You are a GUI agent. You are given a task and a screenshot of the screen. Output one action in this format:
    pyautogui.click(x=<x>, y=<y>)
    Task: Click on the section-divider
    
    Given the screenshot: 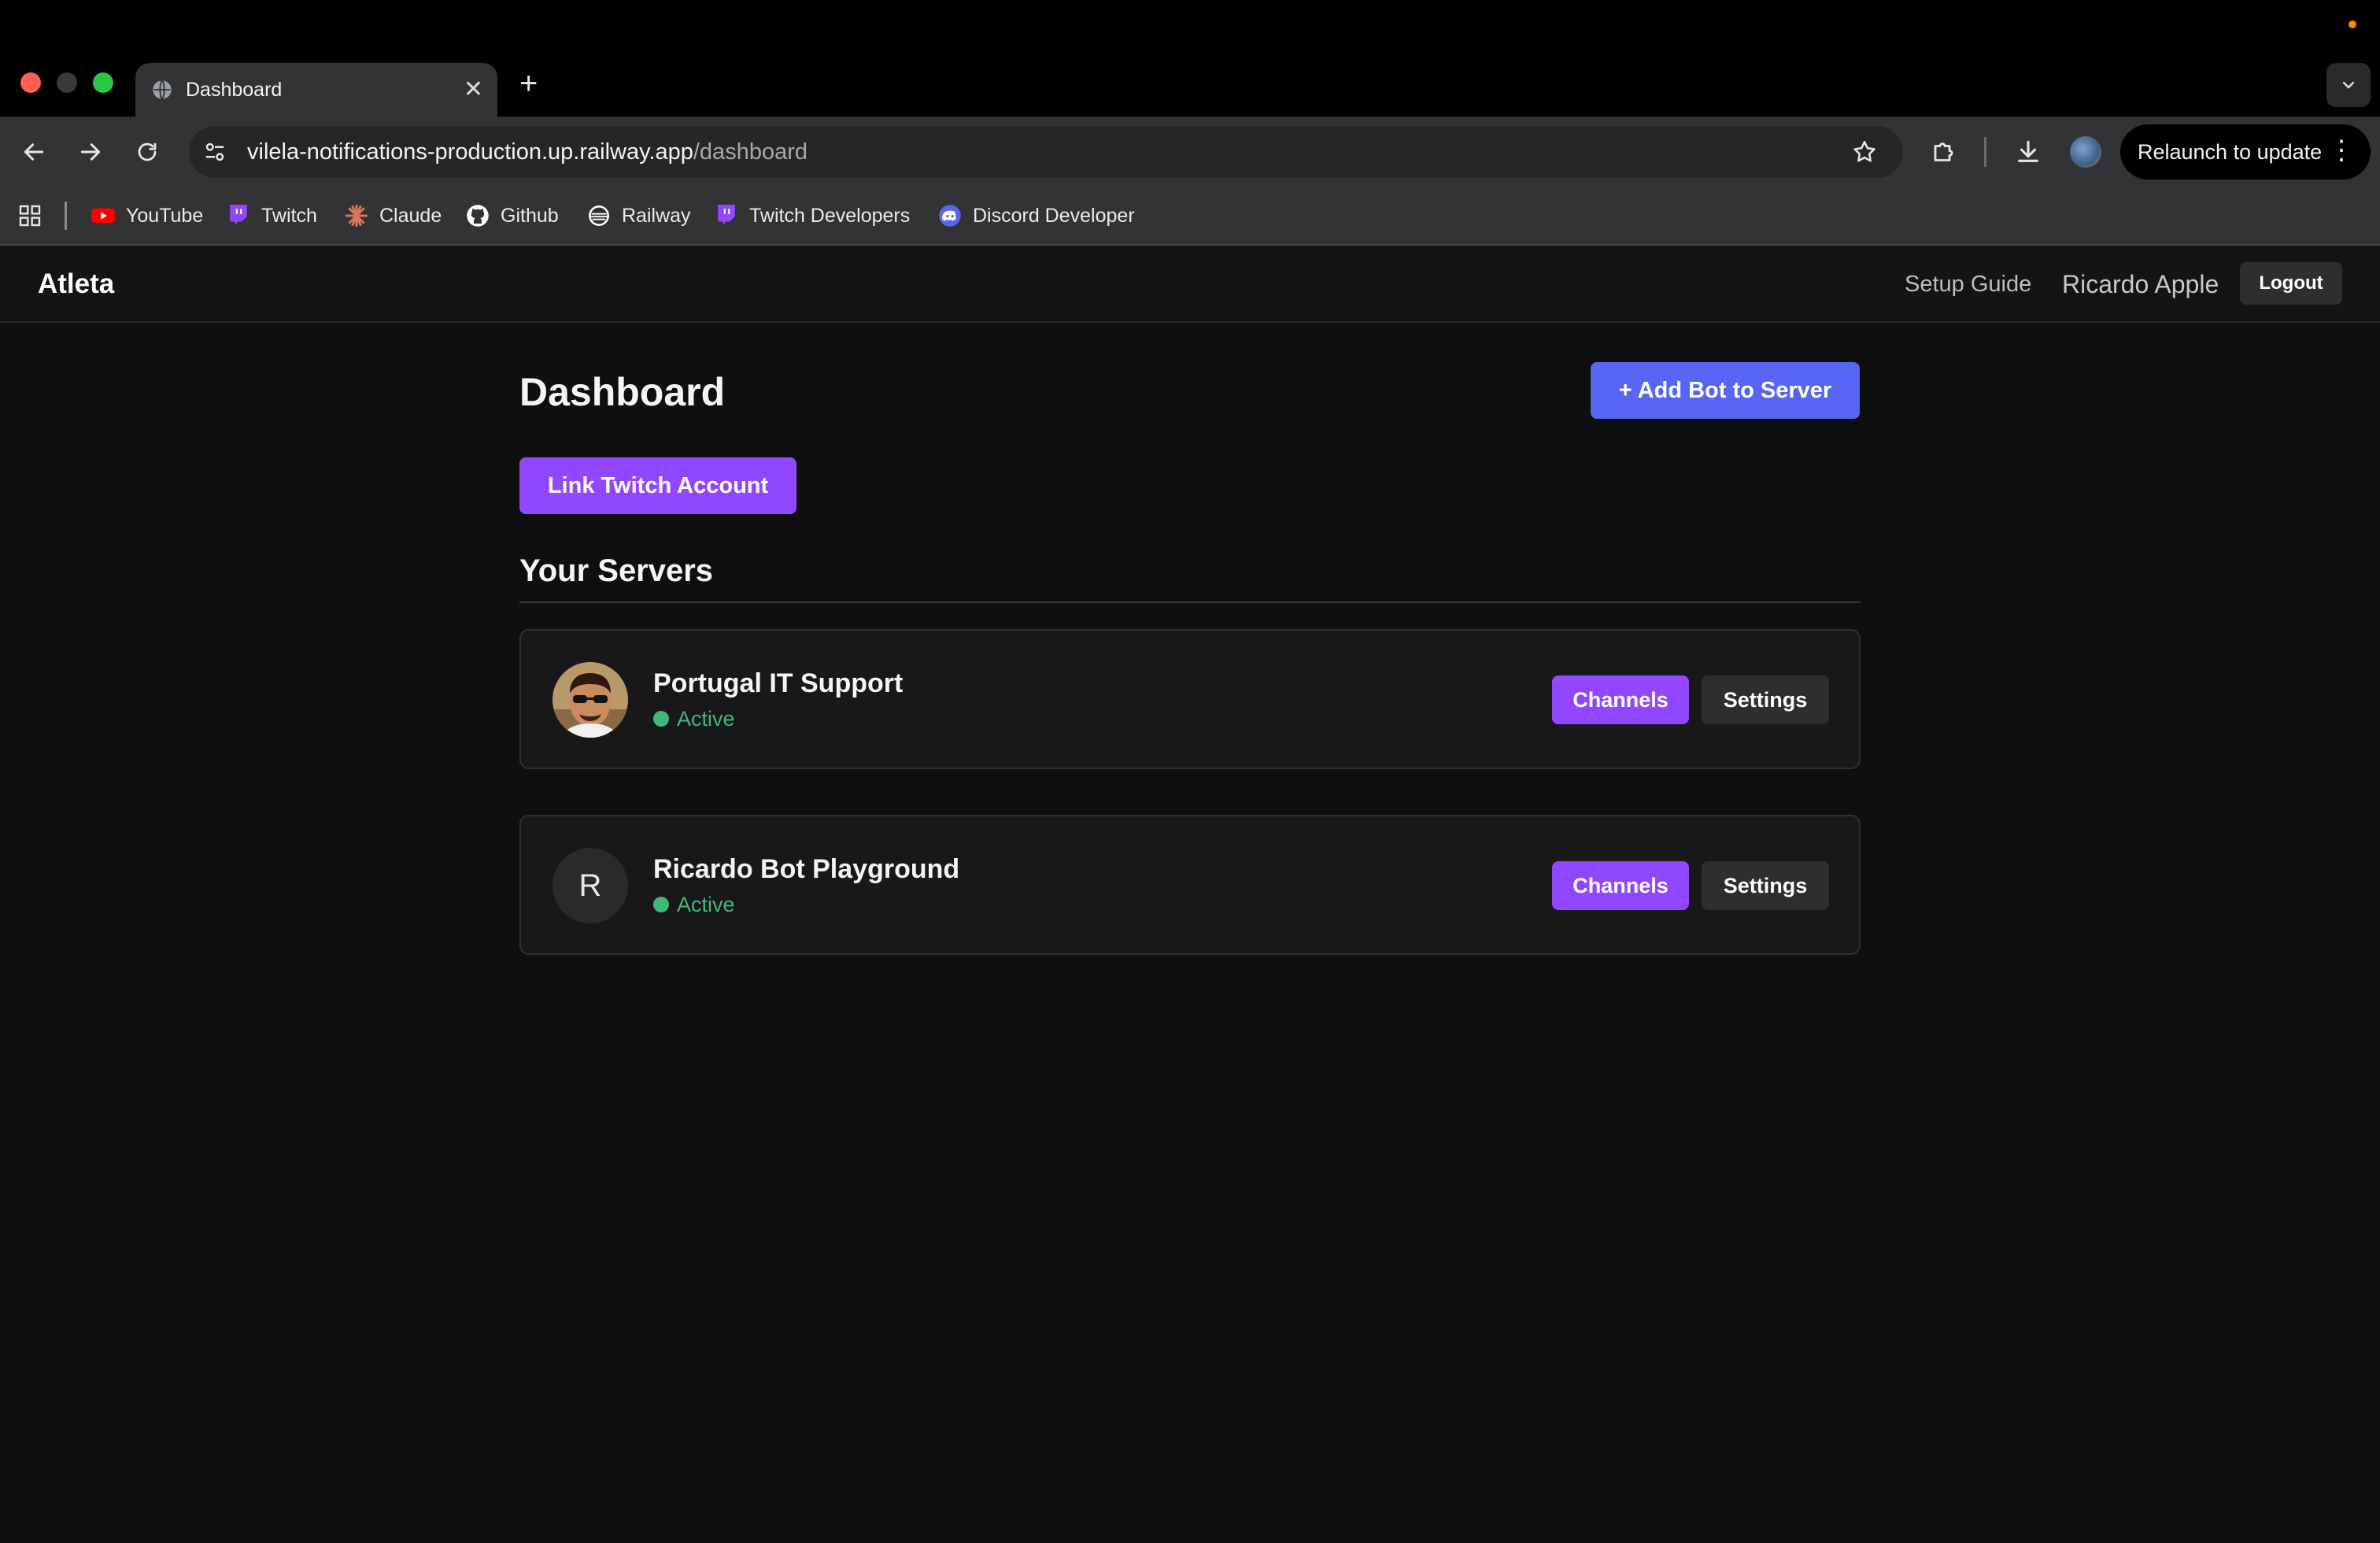 What is the action you would take?
    pyautogui.click(x=1190, y=602)
    